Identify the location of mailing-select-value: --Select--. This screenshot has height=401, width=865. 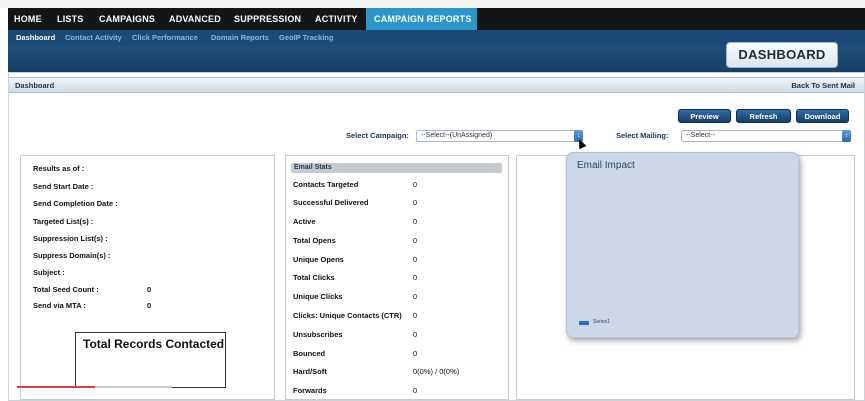
(700, 135).